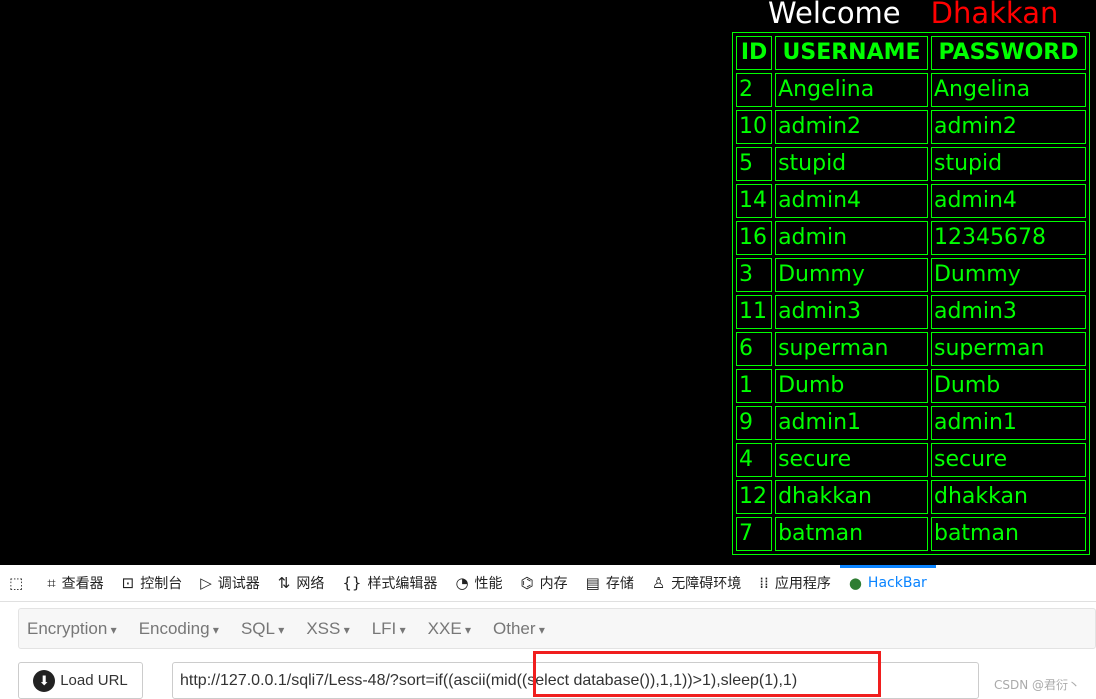 This screenshot has width=1096, height=699. What do you see at coordinates (911, 423) in the screenshot?
I see `table-row: 9 admin1 admin1` at bounding box center [911, 423].